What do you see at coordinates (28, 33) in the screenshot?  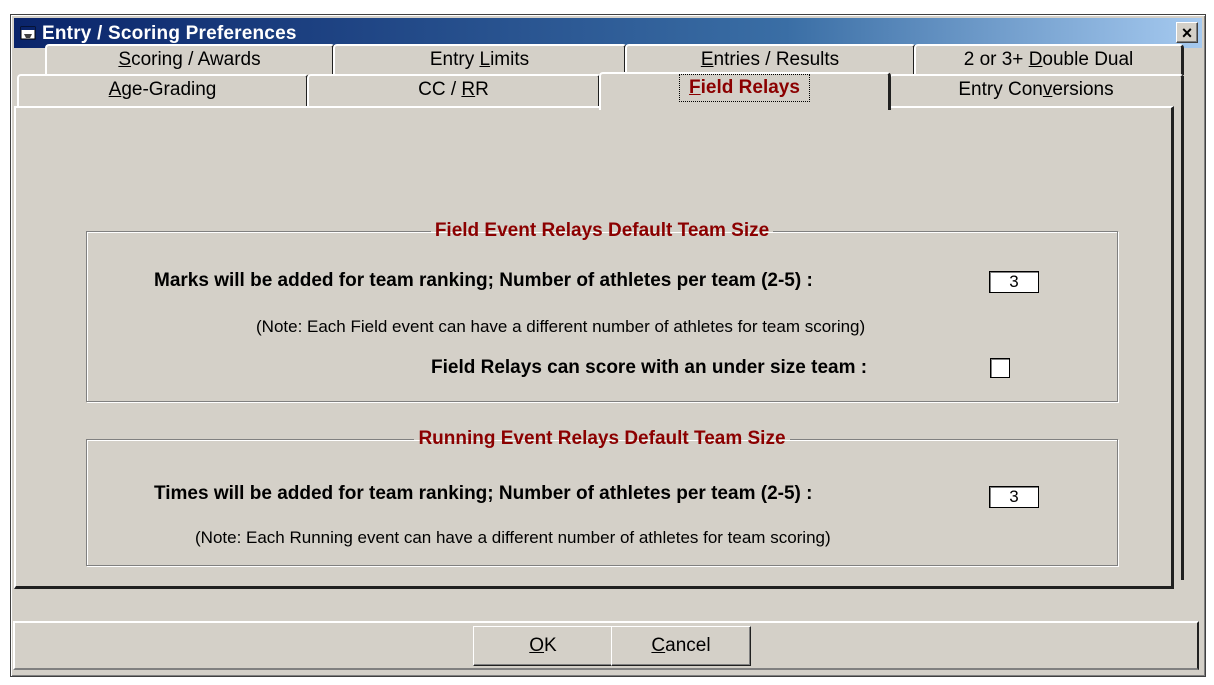 I see `app-icon` at bounding box center [28, 33].